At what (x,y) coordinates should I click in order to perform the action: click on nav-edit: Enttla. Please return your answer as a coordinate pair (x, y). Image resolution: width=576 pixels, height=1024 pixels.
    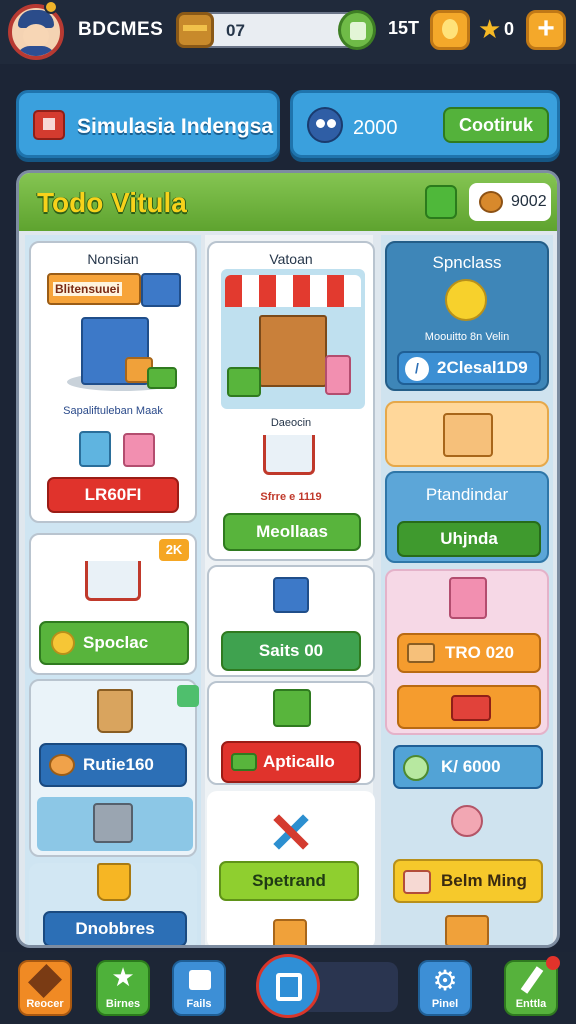
    Looking at the image, I should click on (532, 986).